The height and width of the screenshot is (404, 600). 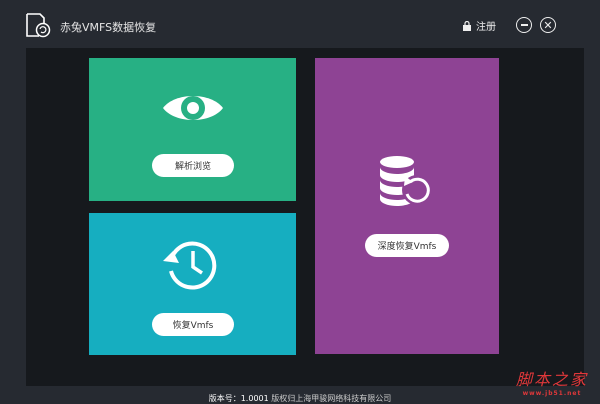 I want to click on close-button: ✕, so click(x=548, y=25).